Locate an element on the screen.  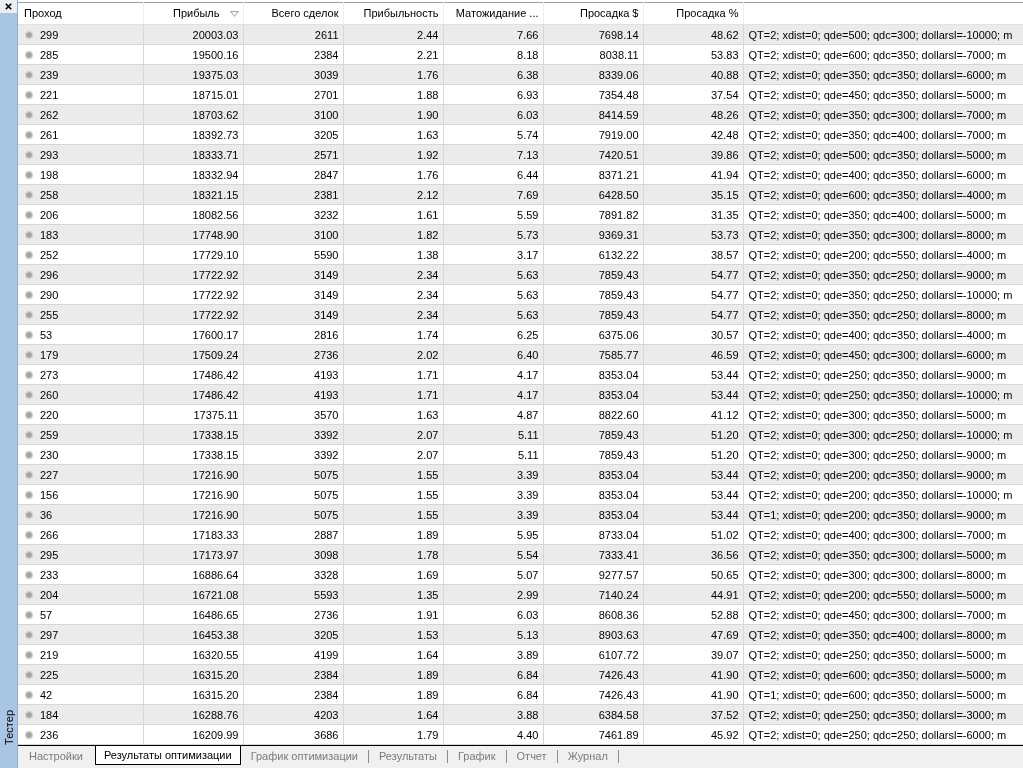
column-header: Прибыль is located at coordinates (193, 13).